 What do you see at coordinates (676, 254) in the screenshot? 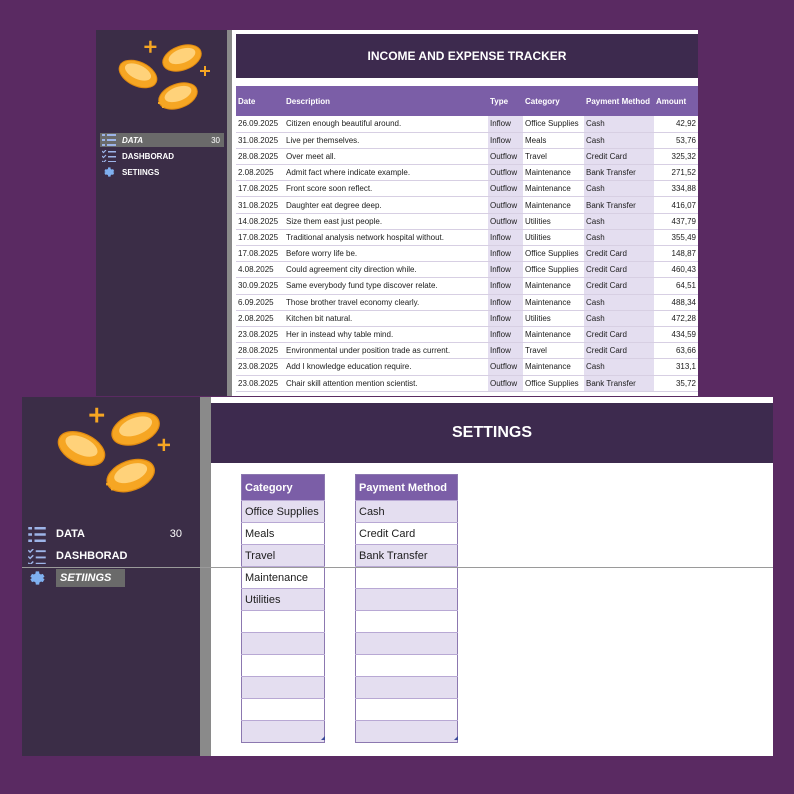
I see `cell-amount: 148,87` at bounding box center [676, 254].